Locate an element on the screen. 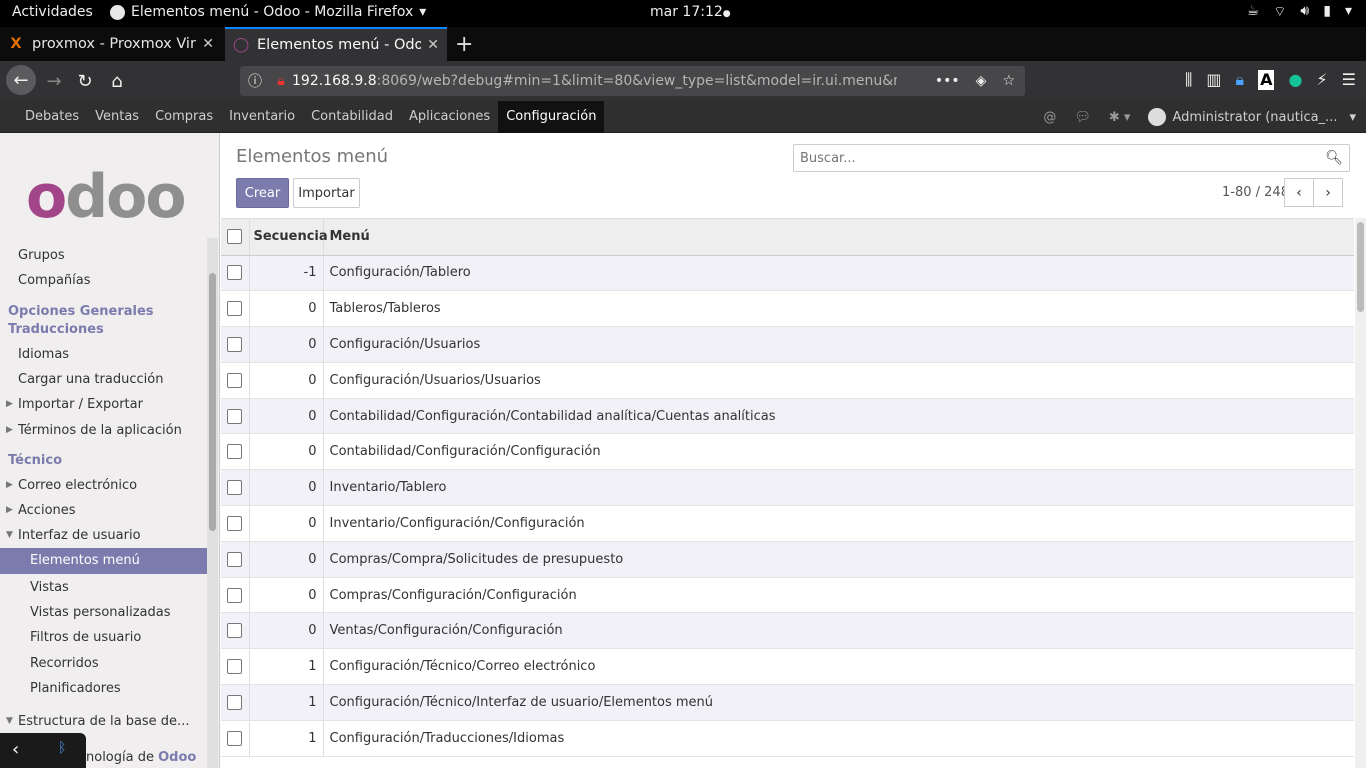  table-row: 0 Configuración/Usuarios/Usuarios is located at coordinates (787, 380).